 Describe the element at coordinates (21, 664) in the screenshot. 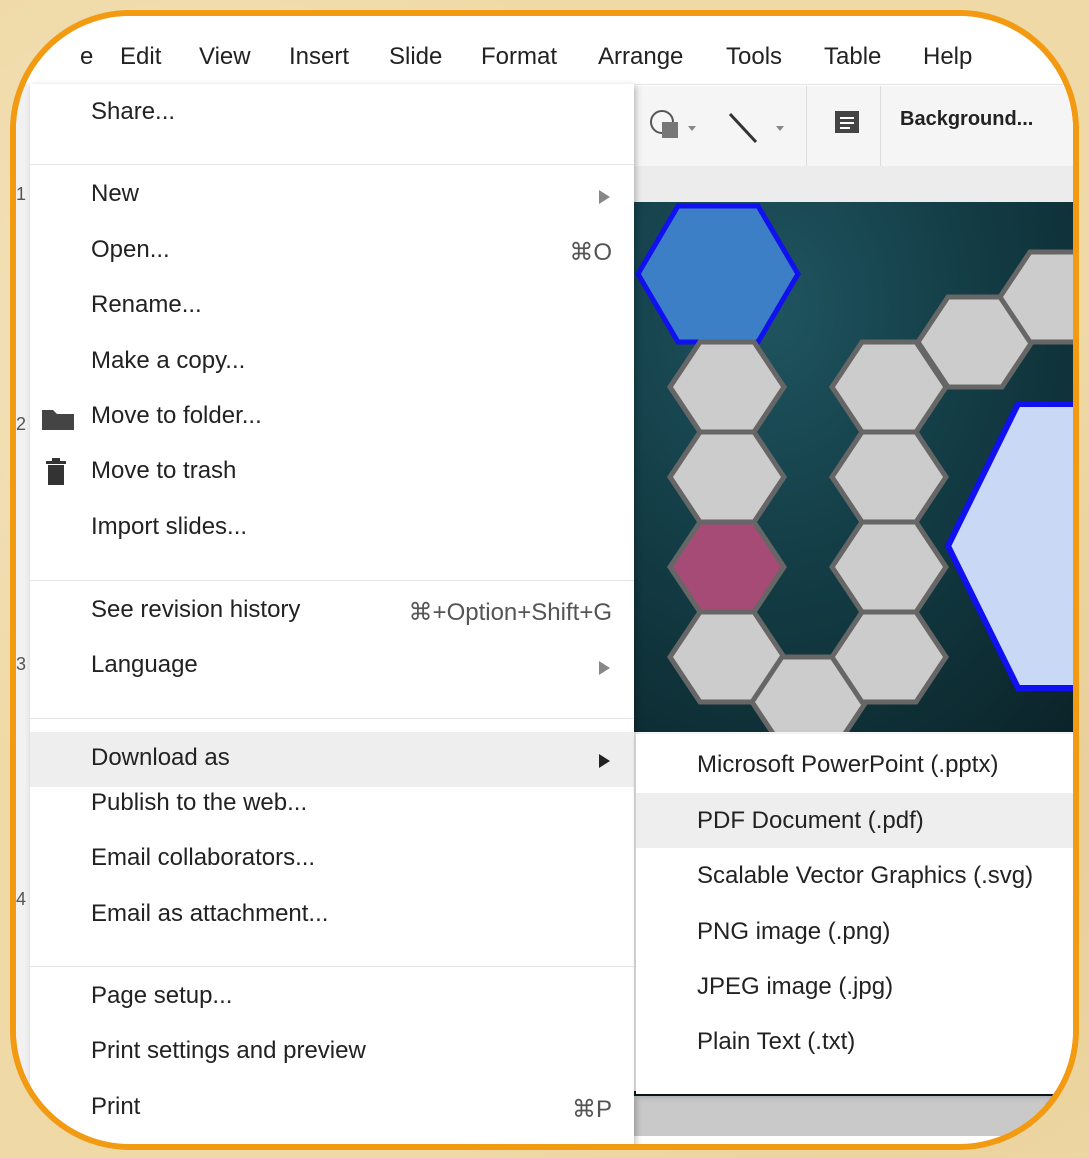

I see `slide-number: 3` at that location.